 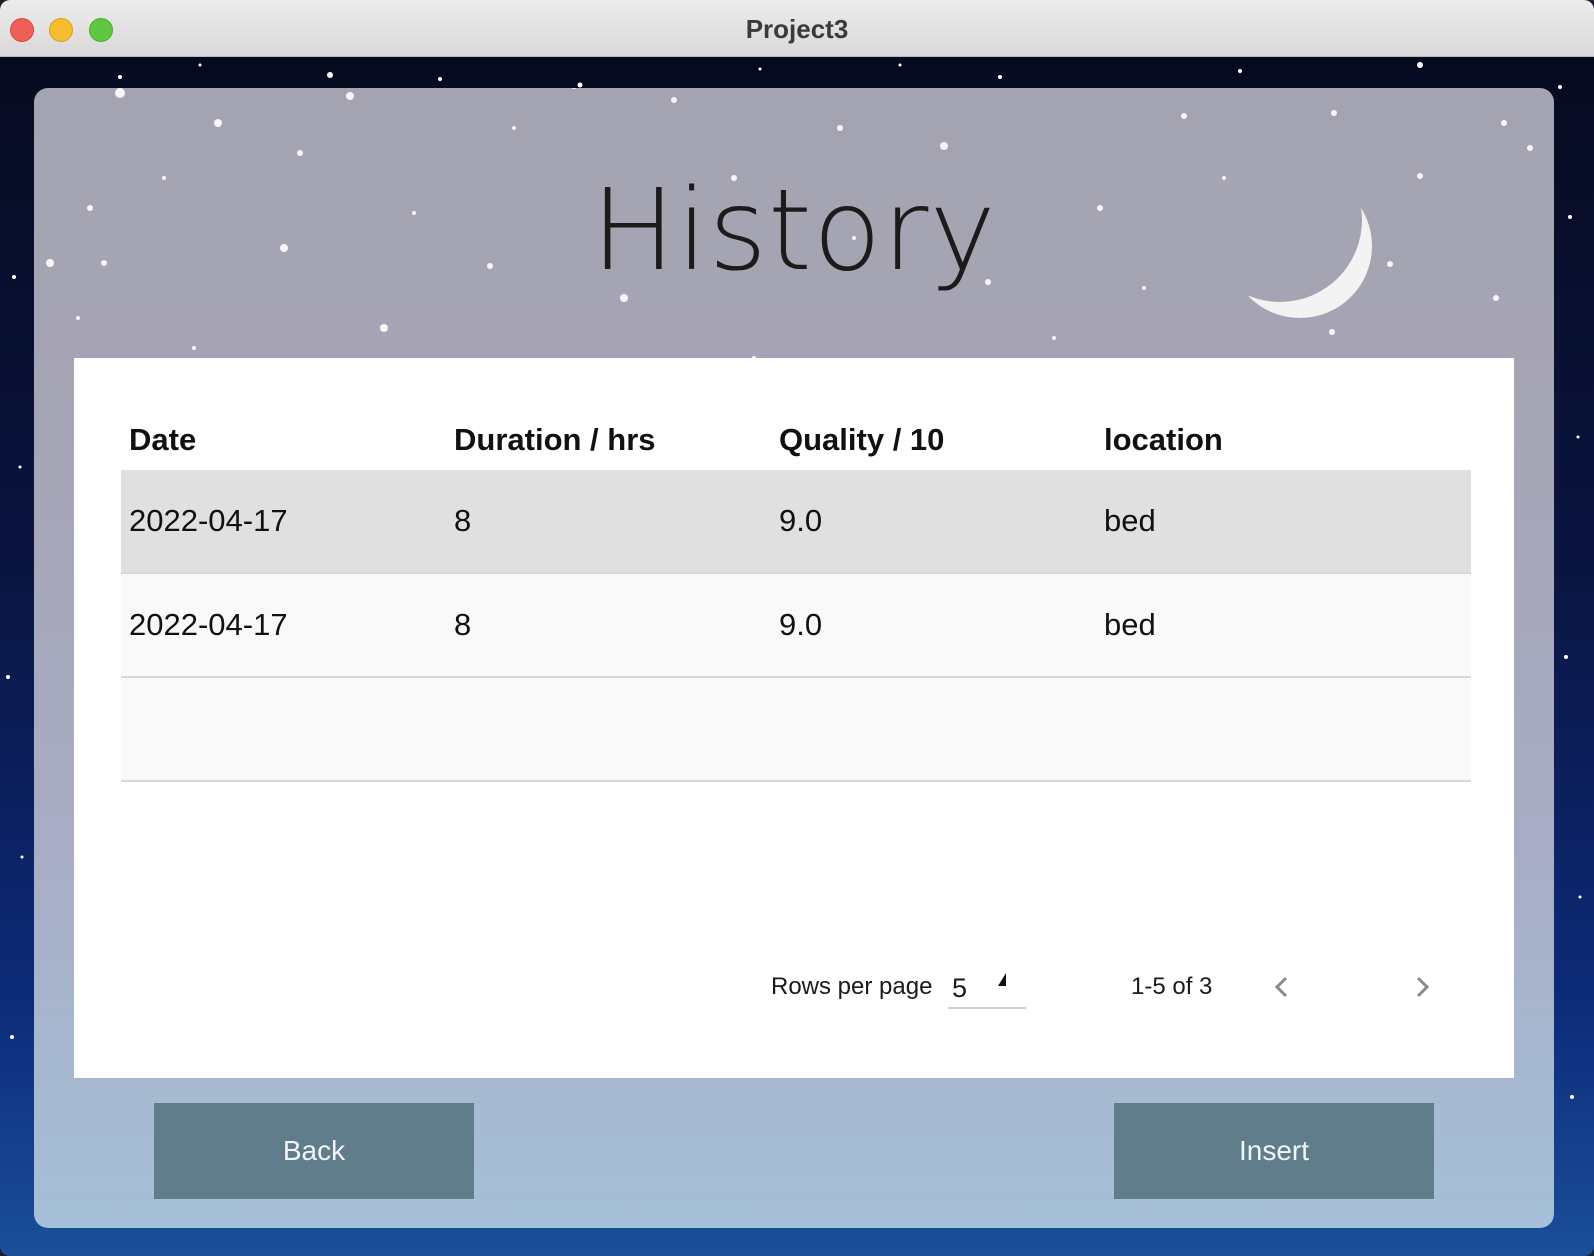 I want to click on dropdown-arrow-icon, so click(x=1002, y=979).